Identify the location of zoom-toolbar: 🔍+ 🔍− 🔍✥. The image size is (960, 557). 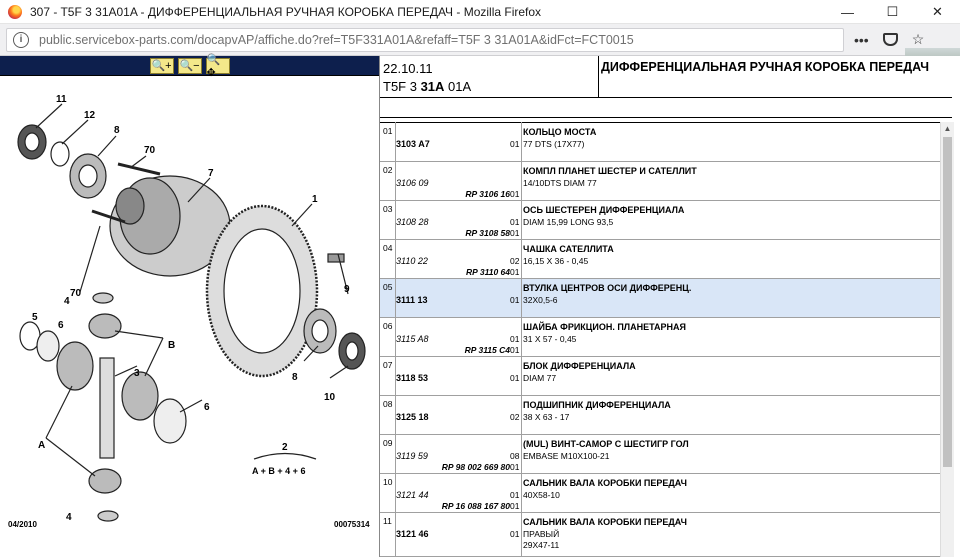
(189, 66).